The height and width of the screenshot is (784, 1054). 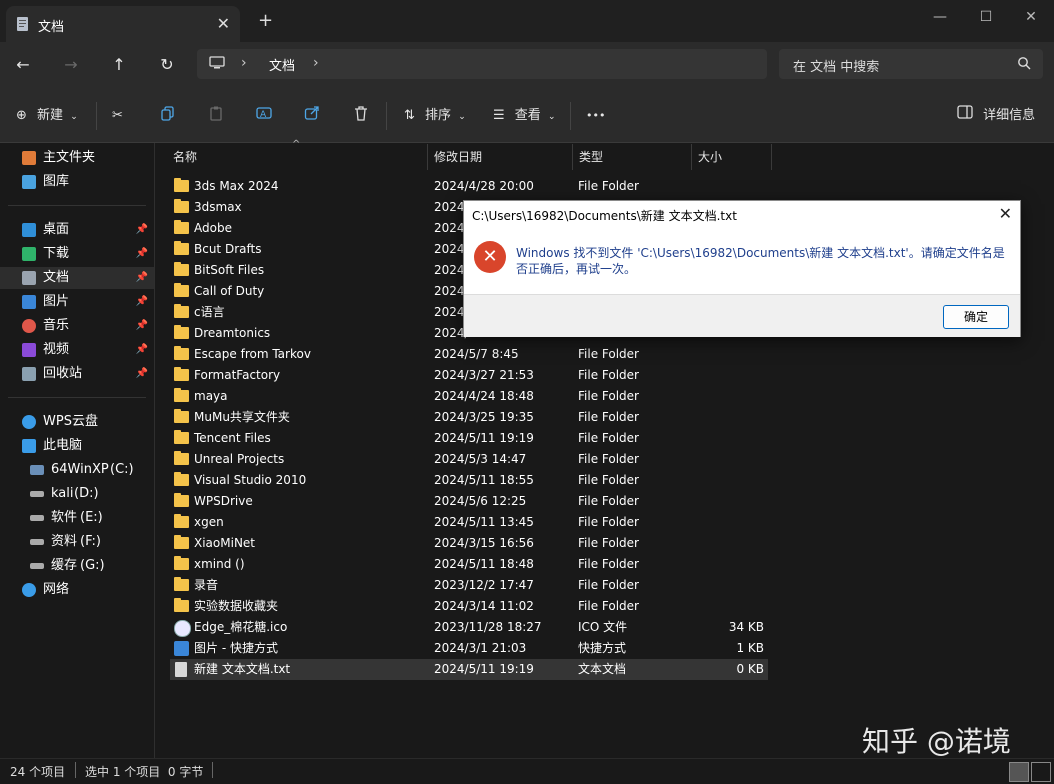 What do you see at coordinates (986, 17) in the screenshot?
I see `maximize-button: ☐` at bounding box center [986, 17].